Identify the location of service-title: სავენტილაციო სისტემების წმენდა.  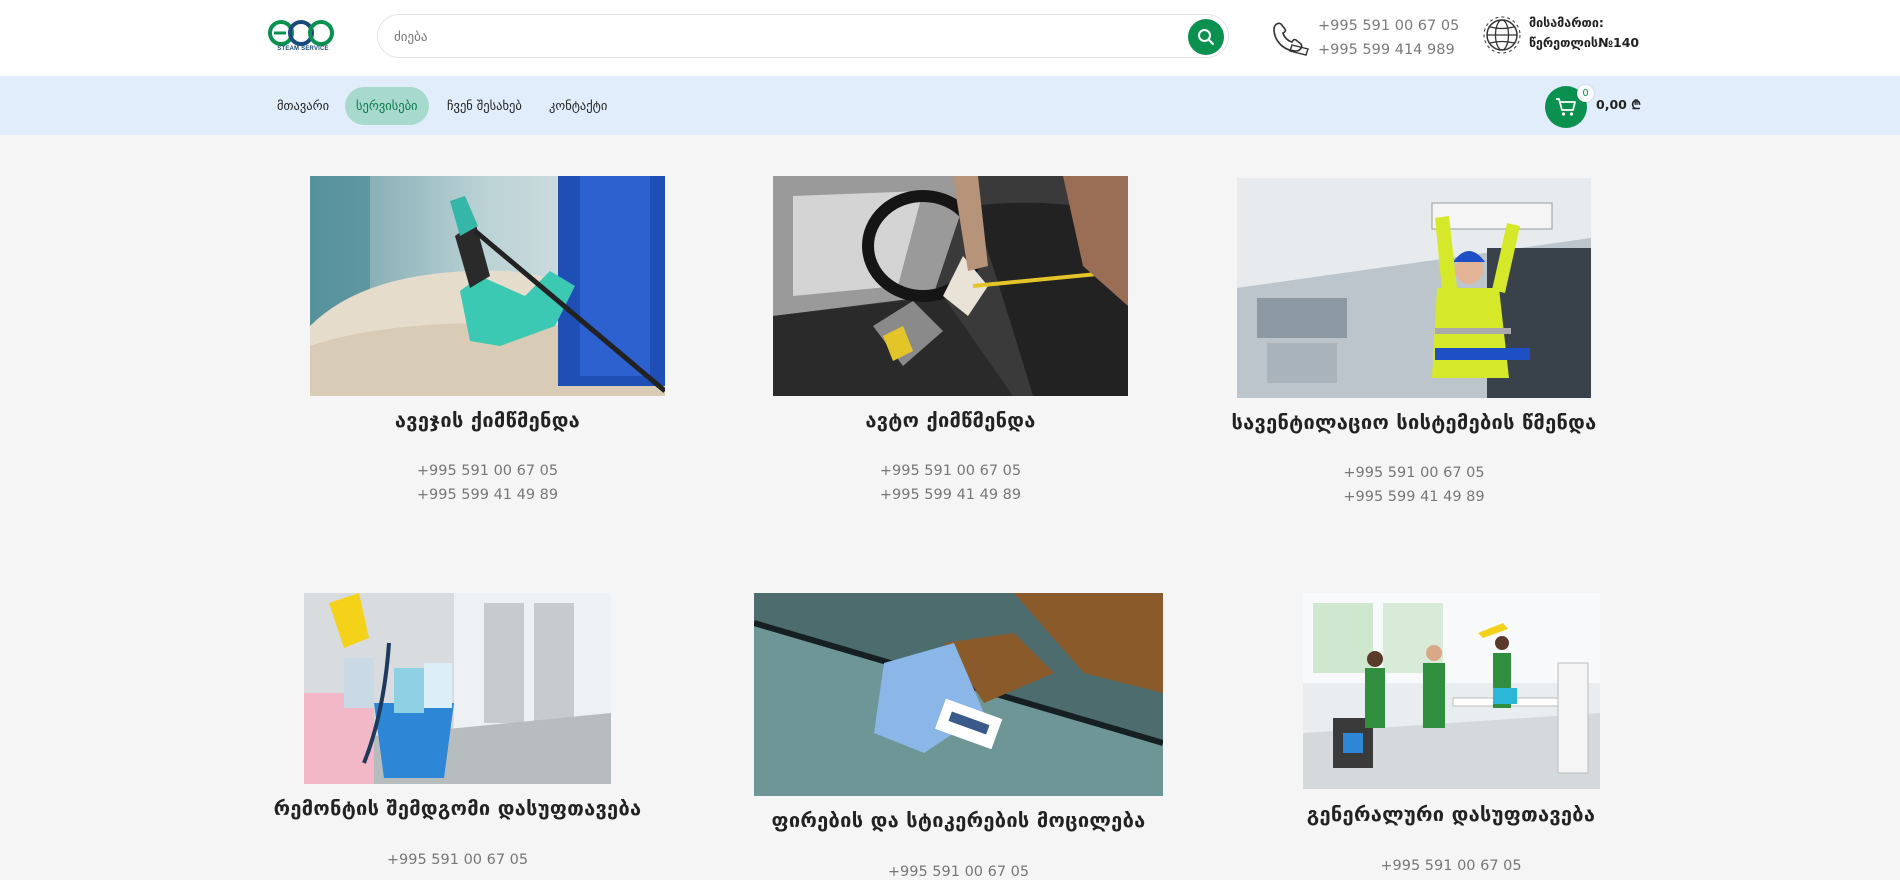
(1414, 422).